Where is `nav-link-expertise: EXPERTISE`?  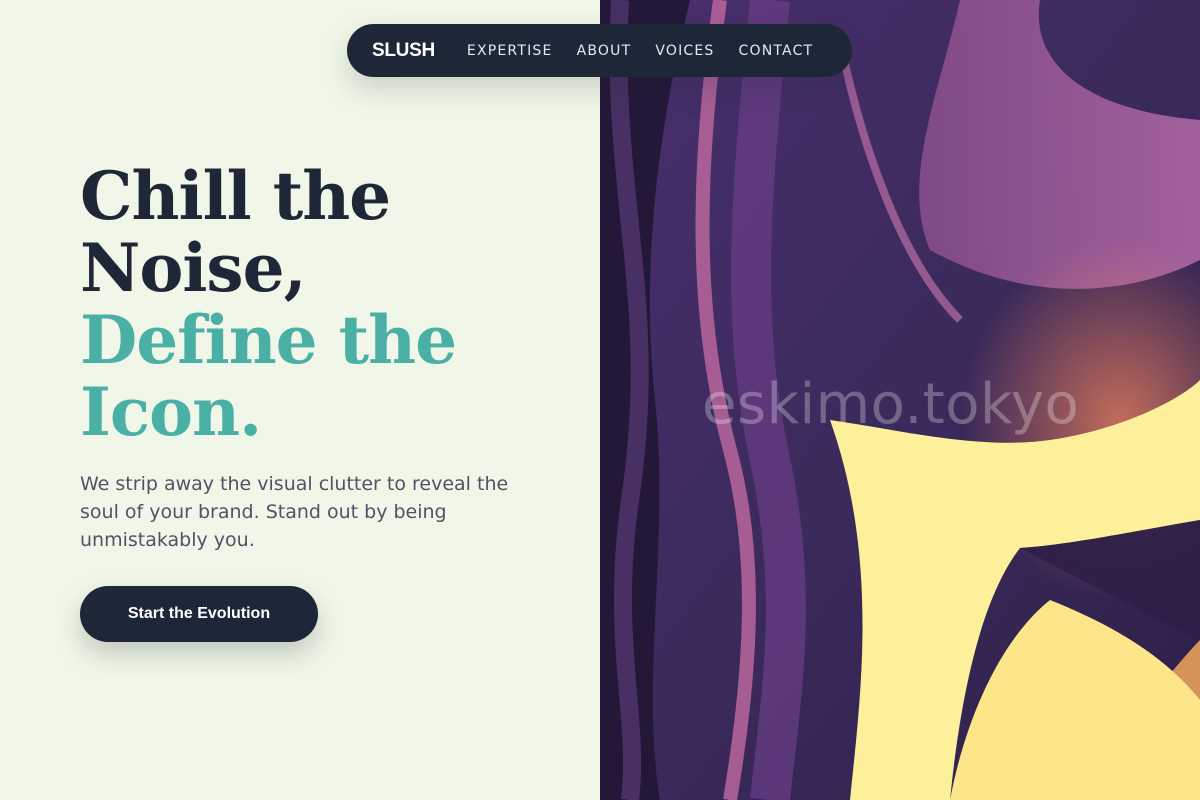 nav-link-expertise: EXPERTISE is located at coordinates (510, 51).